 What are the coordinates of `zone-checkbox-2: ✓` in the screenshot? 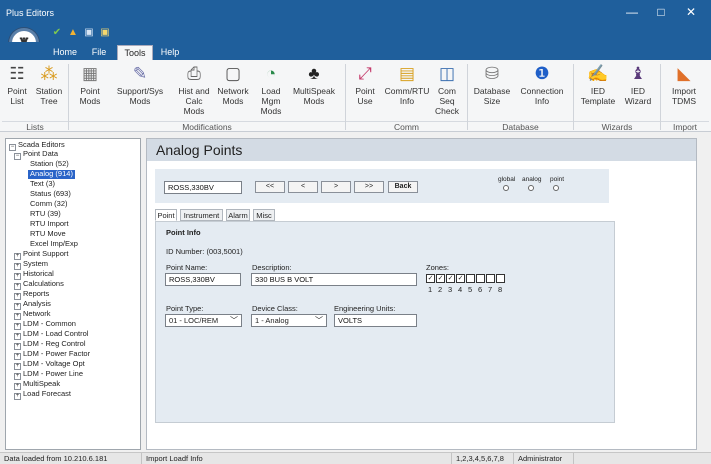 It's located at (440, 278).